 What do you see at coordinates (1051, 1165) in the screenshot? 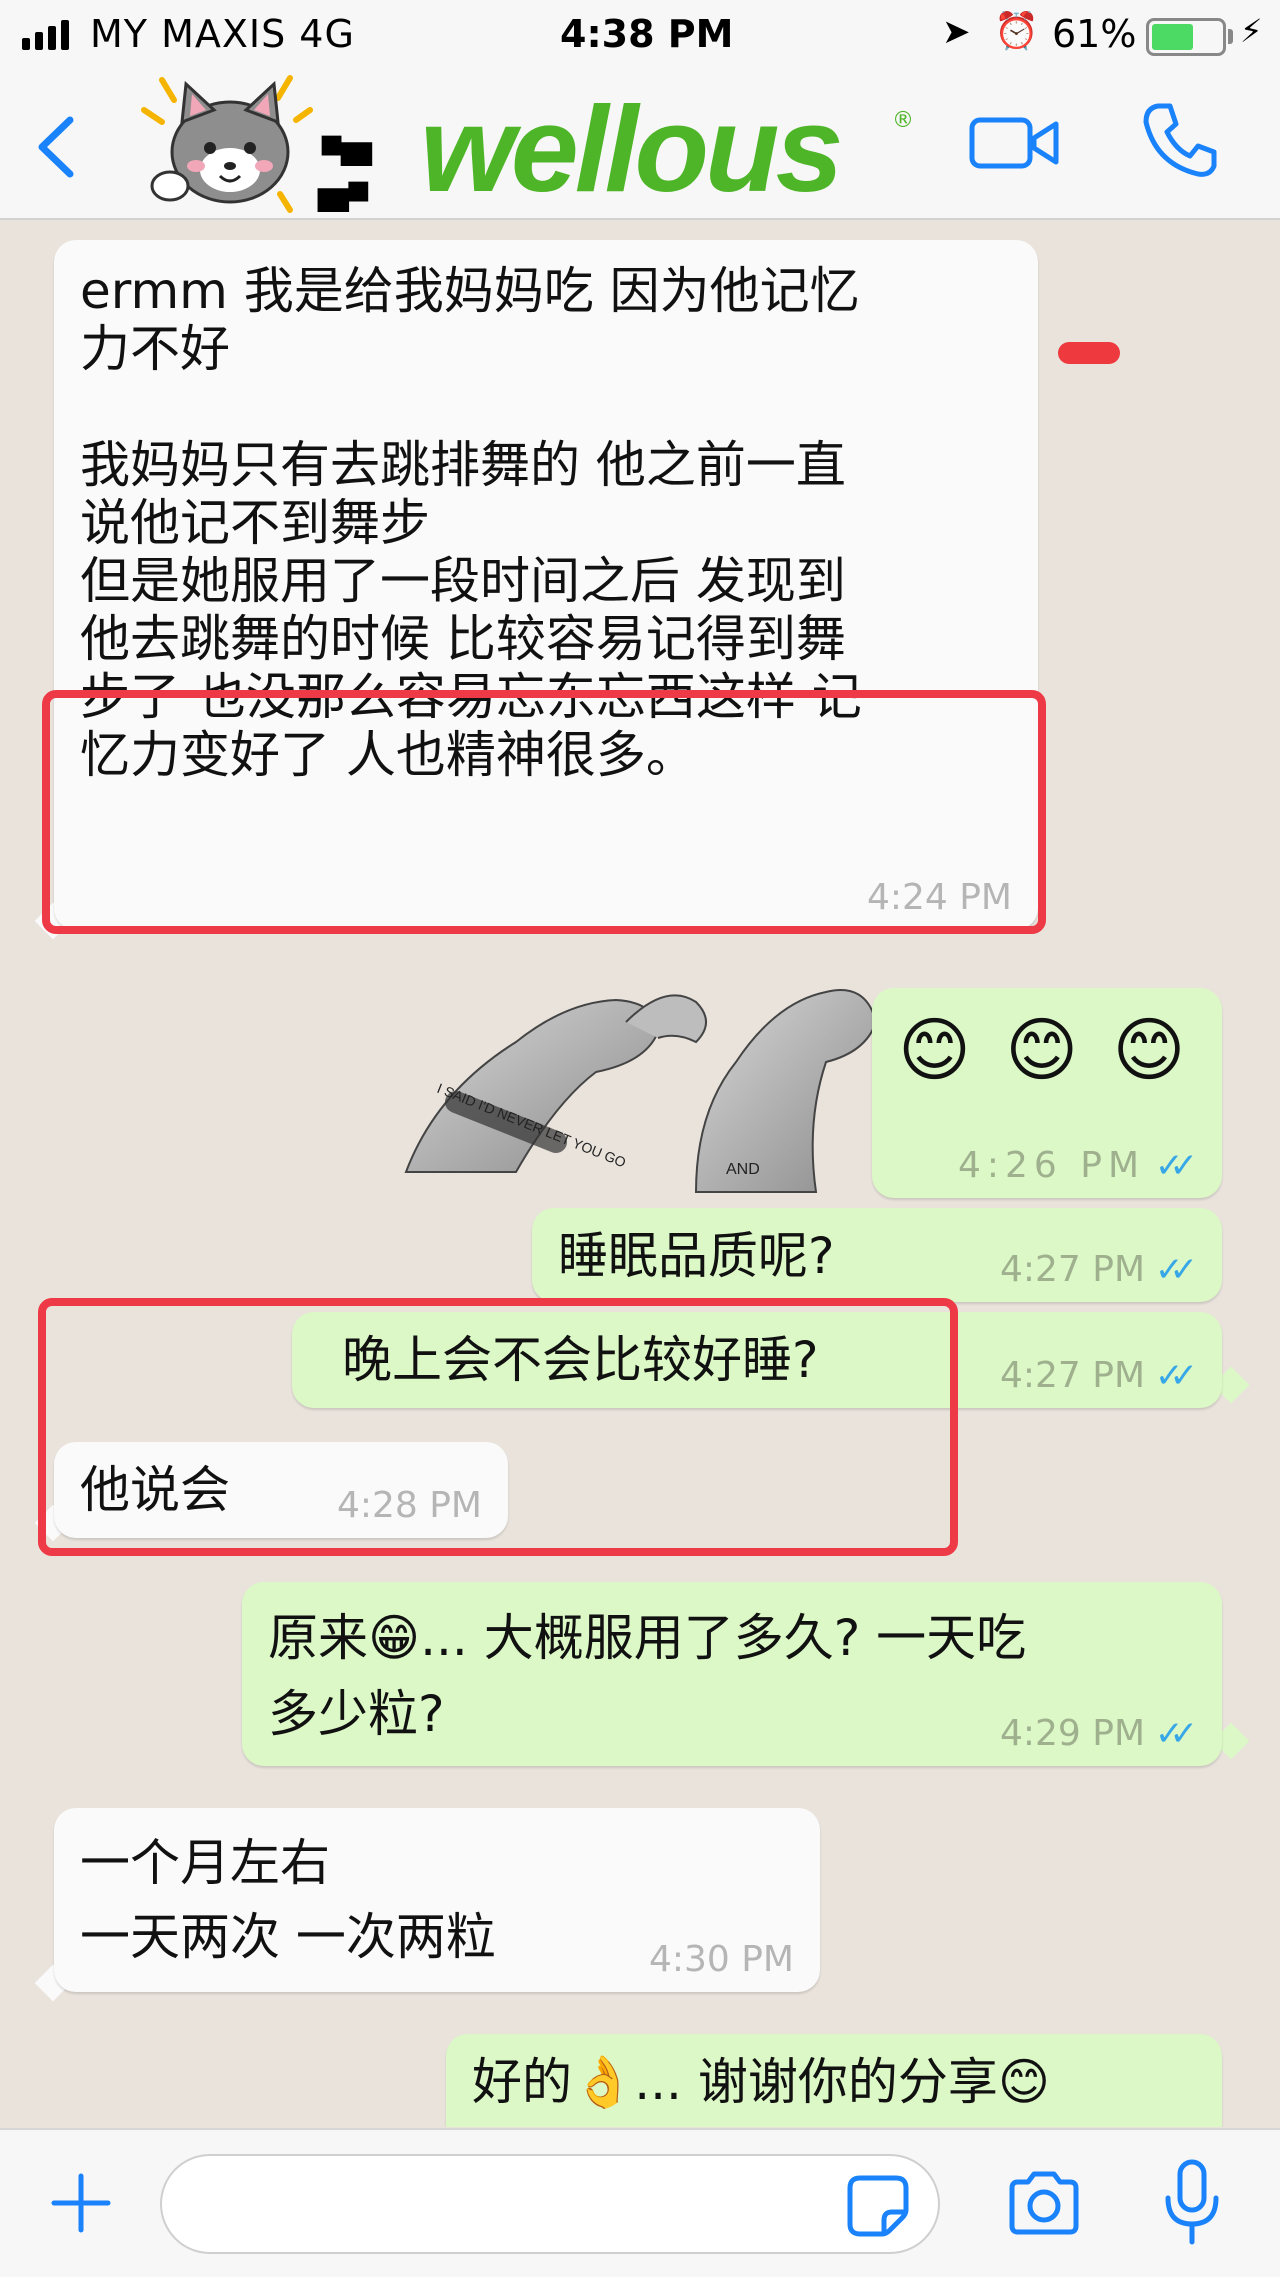
I see `message-time: 4:26 PM` at bounding box center [1051, 1165].